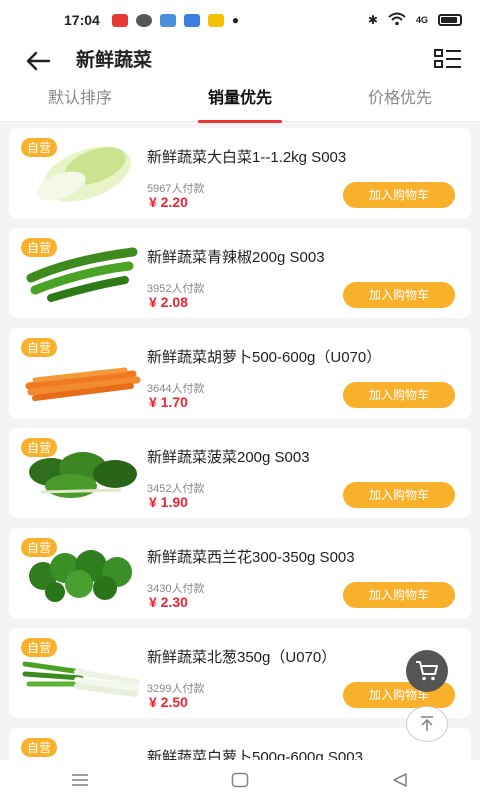 This screenshot has height=800, width=480. I want to click on product-card: 自营 新鲜蔬菜北葱350g（U070） 3299人付款 ¥ 2.50 加入购物车, so click(240, 673).